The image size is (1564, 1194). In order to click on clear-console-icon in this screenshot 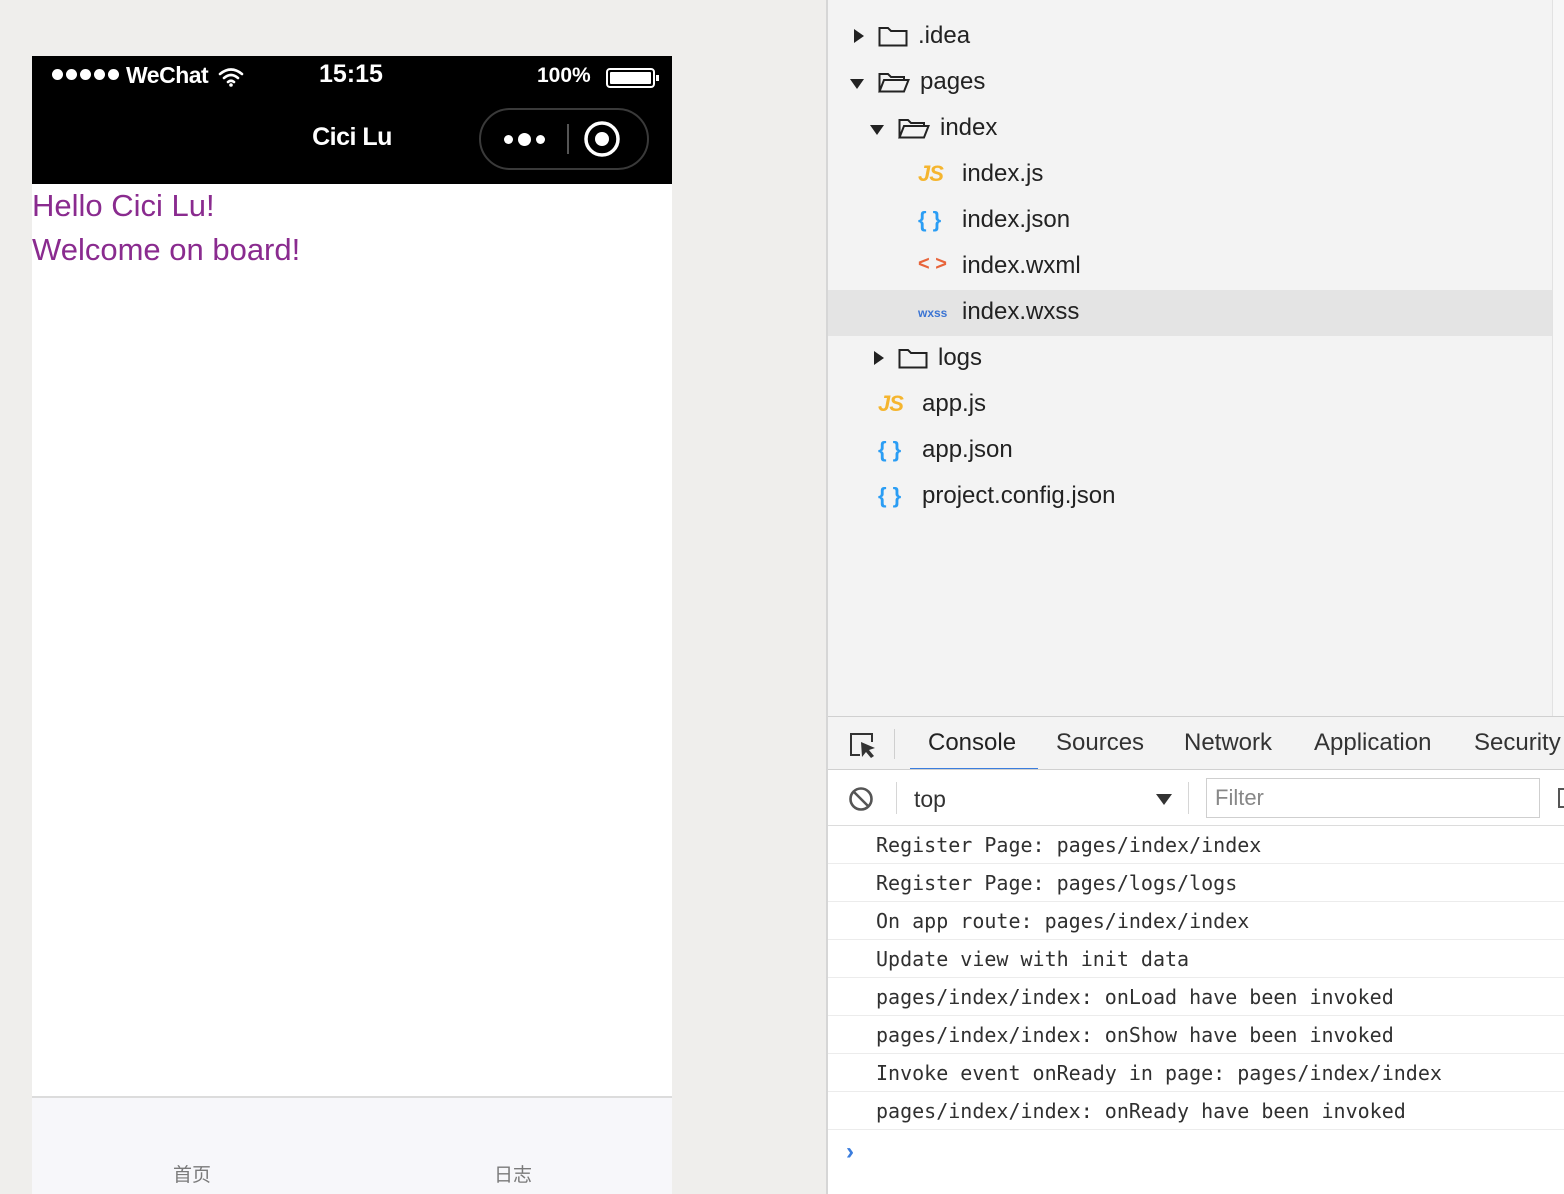, I will do `click(861, 799)`.